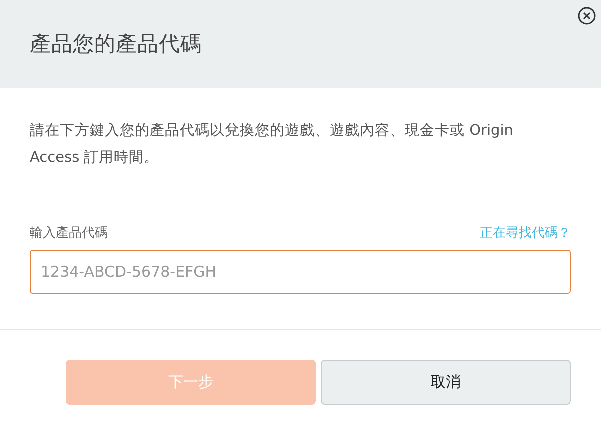 This screenshot has width=601, height=427. What do you see at coordinates (446, 382) in the screenshot?
I see `cancel-button: 取消` at bounding box center [446, 382].